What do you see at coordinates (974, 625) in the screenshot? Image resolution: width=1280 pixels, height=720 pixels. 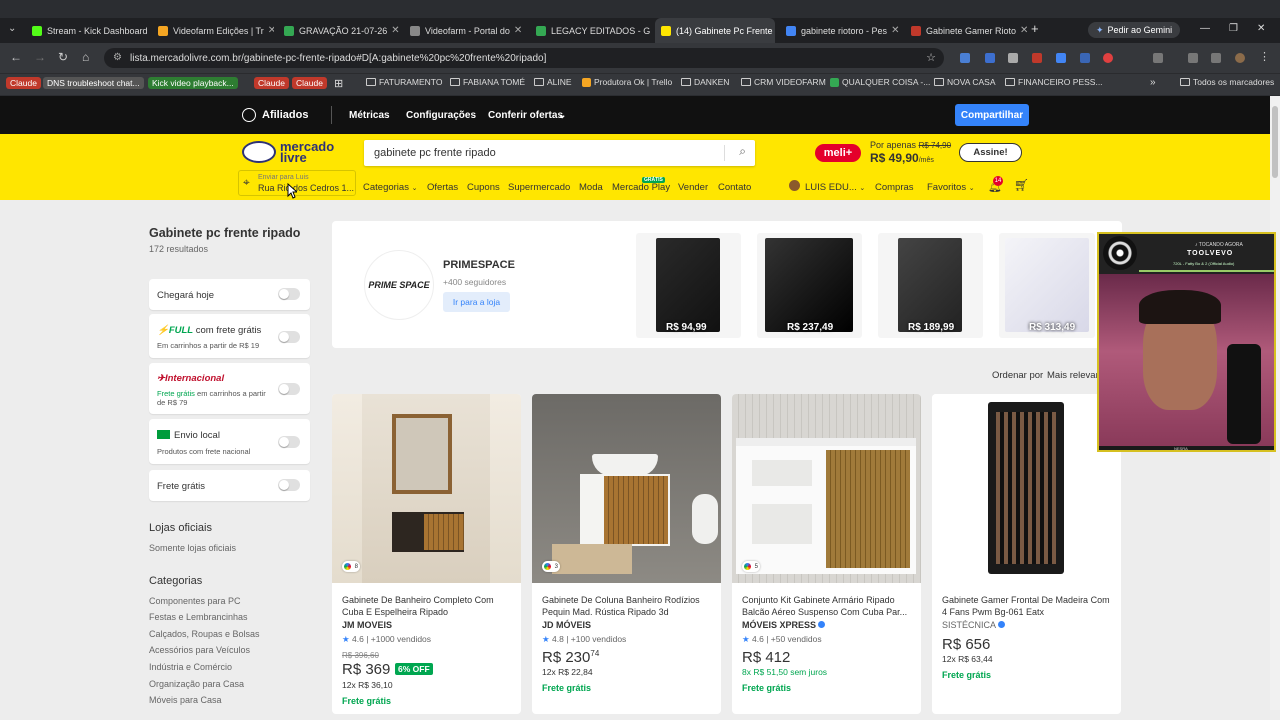 I see `product-brand: SISTÉCNICA` at bounding box center [974, 625].